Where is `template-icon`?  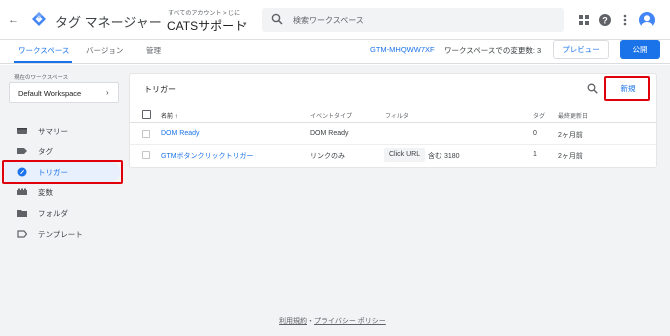 template-icon is located at coordinates (22, 234).